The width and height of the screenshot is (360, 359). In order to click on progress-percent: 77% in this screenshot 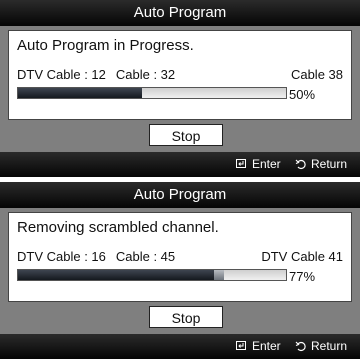, I will do `click(302, 276)`.